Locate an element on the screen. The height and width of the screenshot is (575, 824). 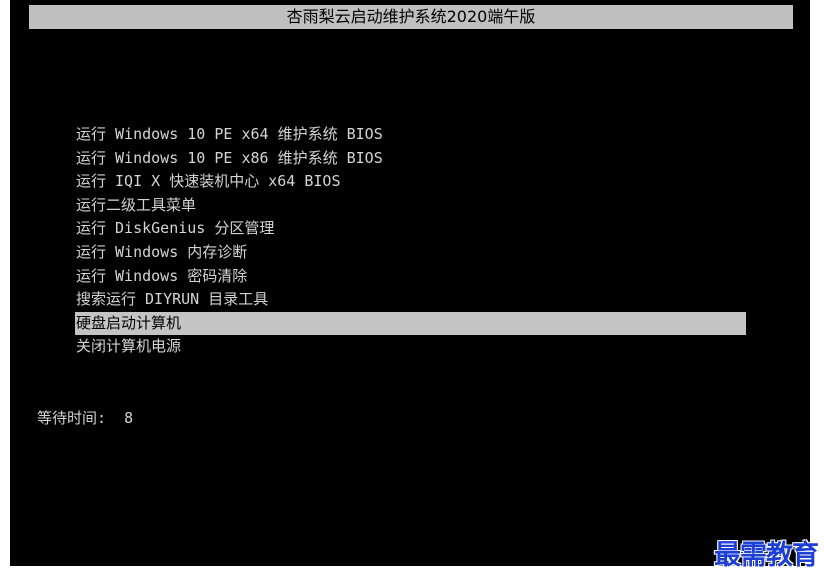
countdown-timer: 等待时间: 8 is located at coordinates (85, 418).